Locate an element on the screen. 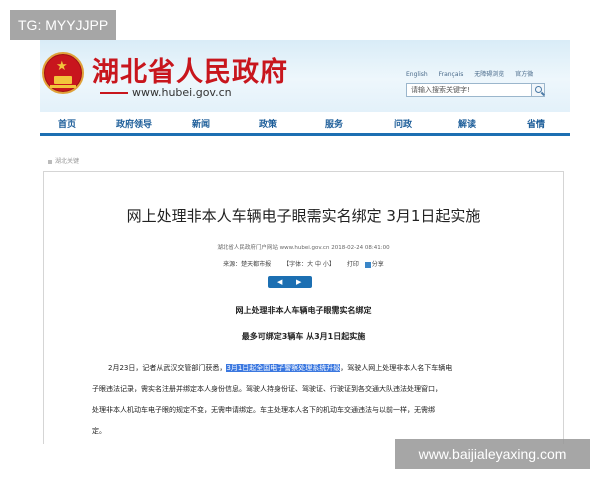 This screenshot has height=480, width=600. watermark-label-bottom: www.baijialeyaxing.com is located at coordinates (492, 454).